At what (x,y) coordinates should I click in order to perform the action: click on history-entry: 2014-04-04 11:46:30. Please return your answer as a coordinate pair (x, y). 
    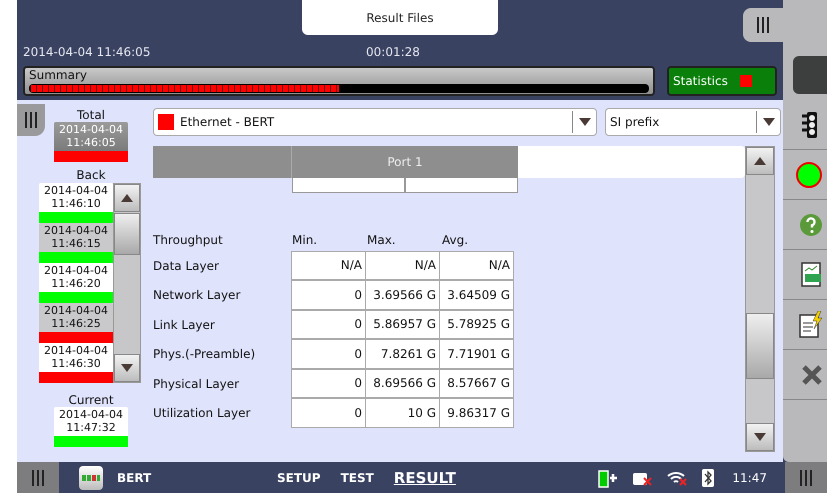
    Looking at the image, I should click on (76, 363).